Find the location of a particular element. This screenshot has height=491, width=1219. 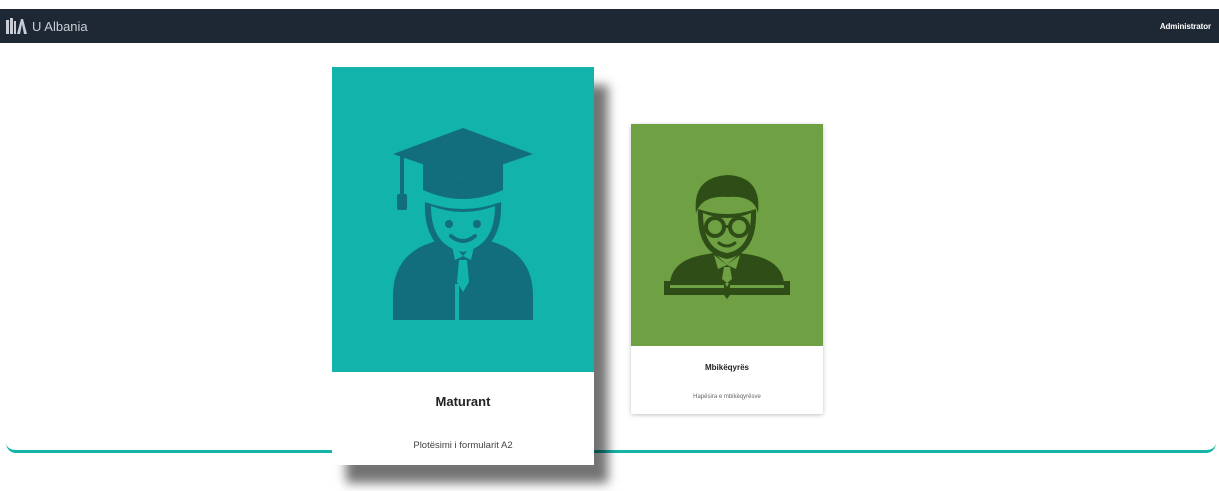

brand-name: U Albania is located at coordinates (60, 26).